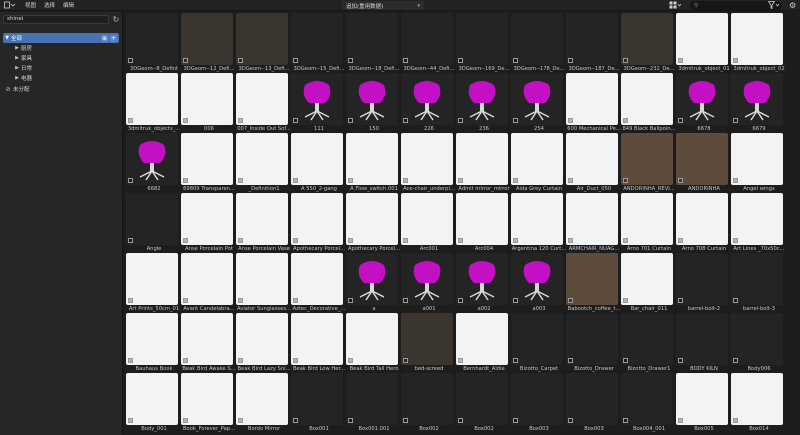 The height and width of the screenshot is (435, 800). I want to click on asset-tile: 006, so click(207, 103).